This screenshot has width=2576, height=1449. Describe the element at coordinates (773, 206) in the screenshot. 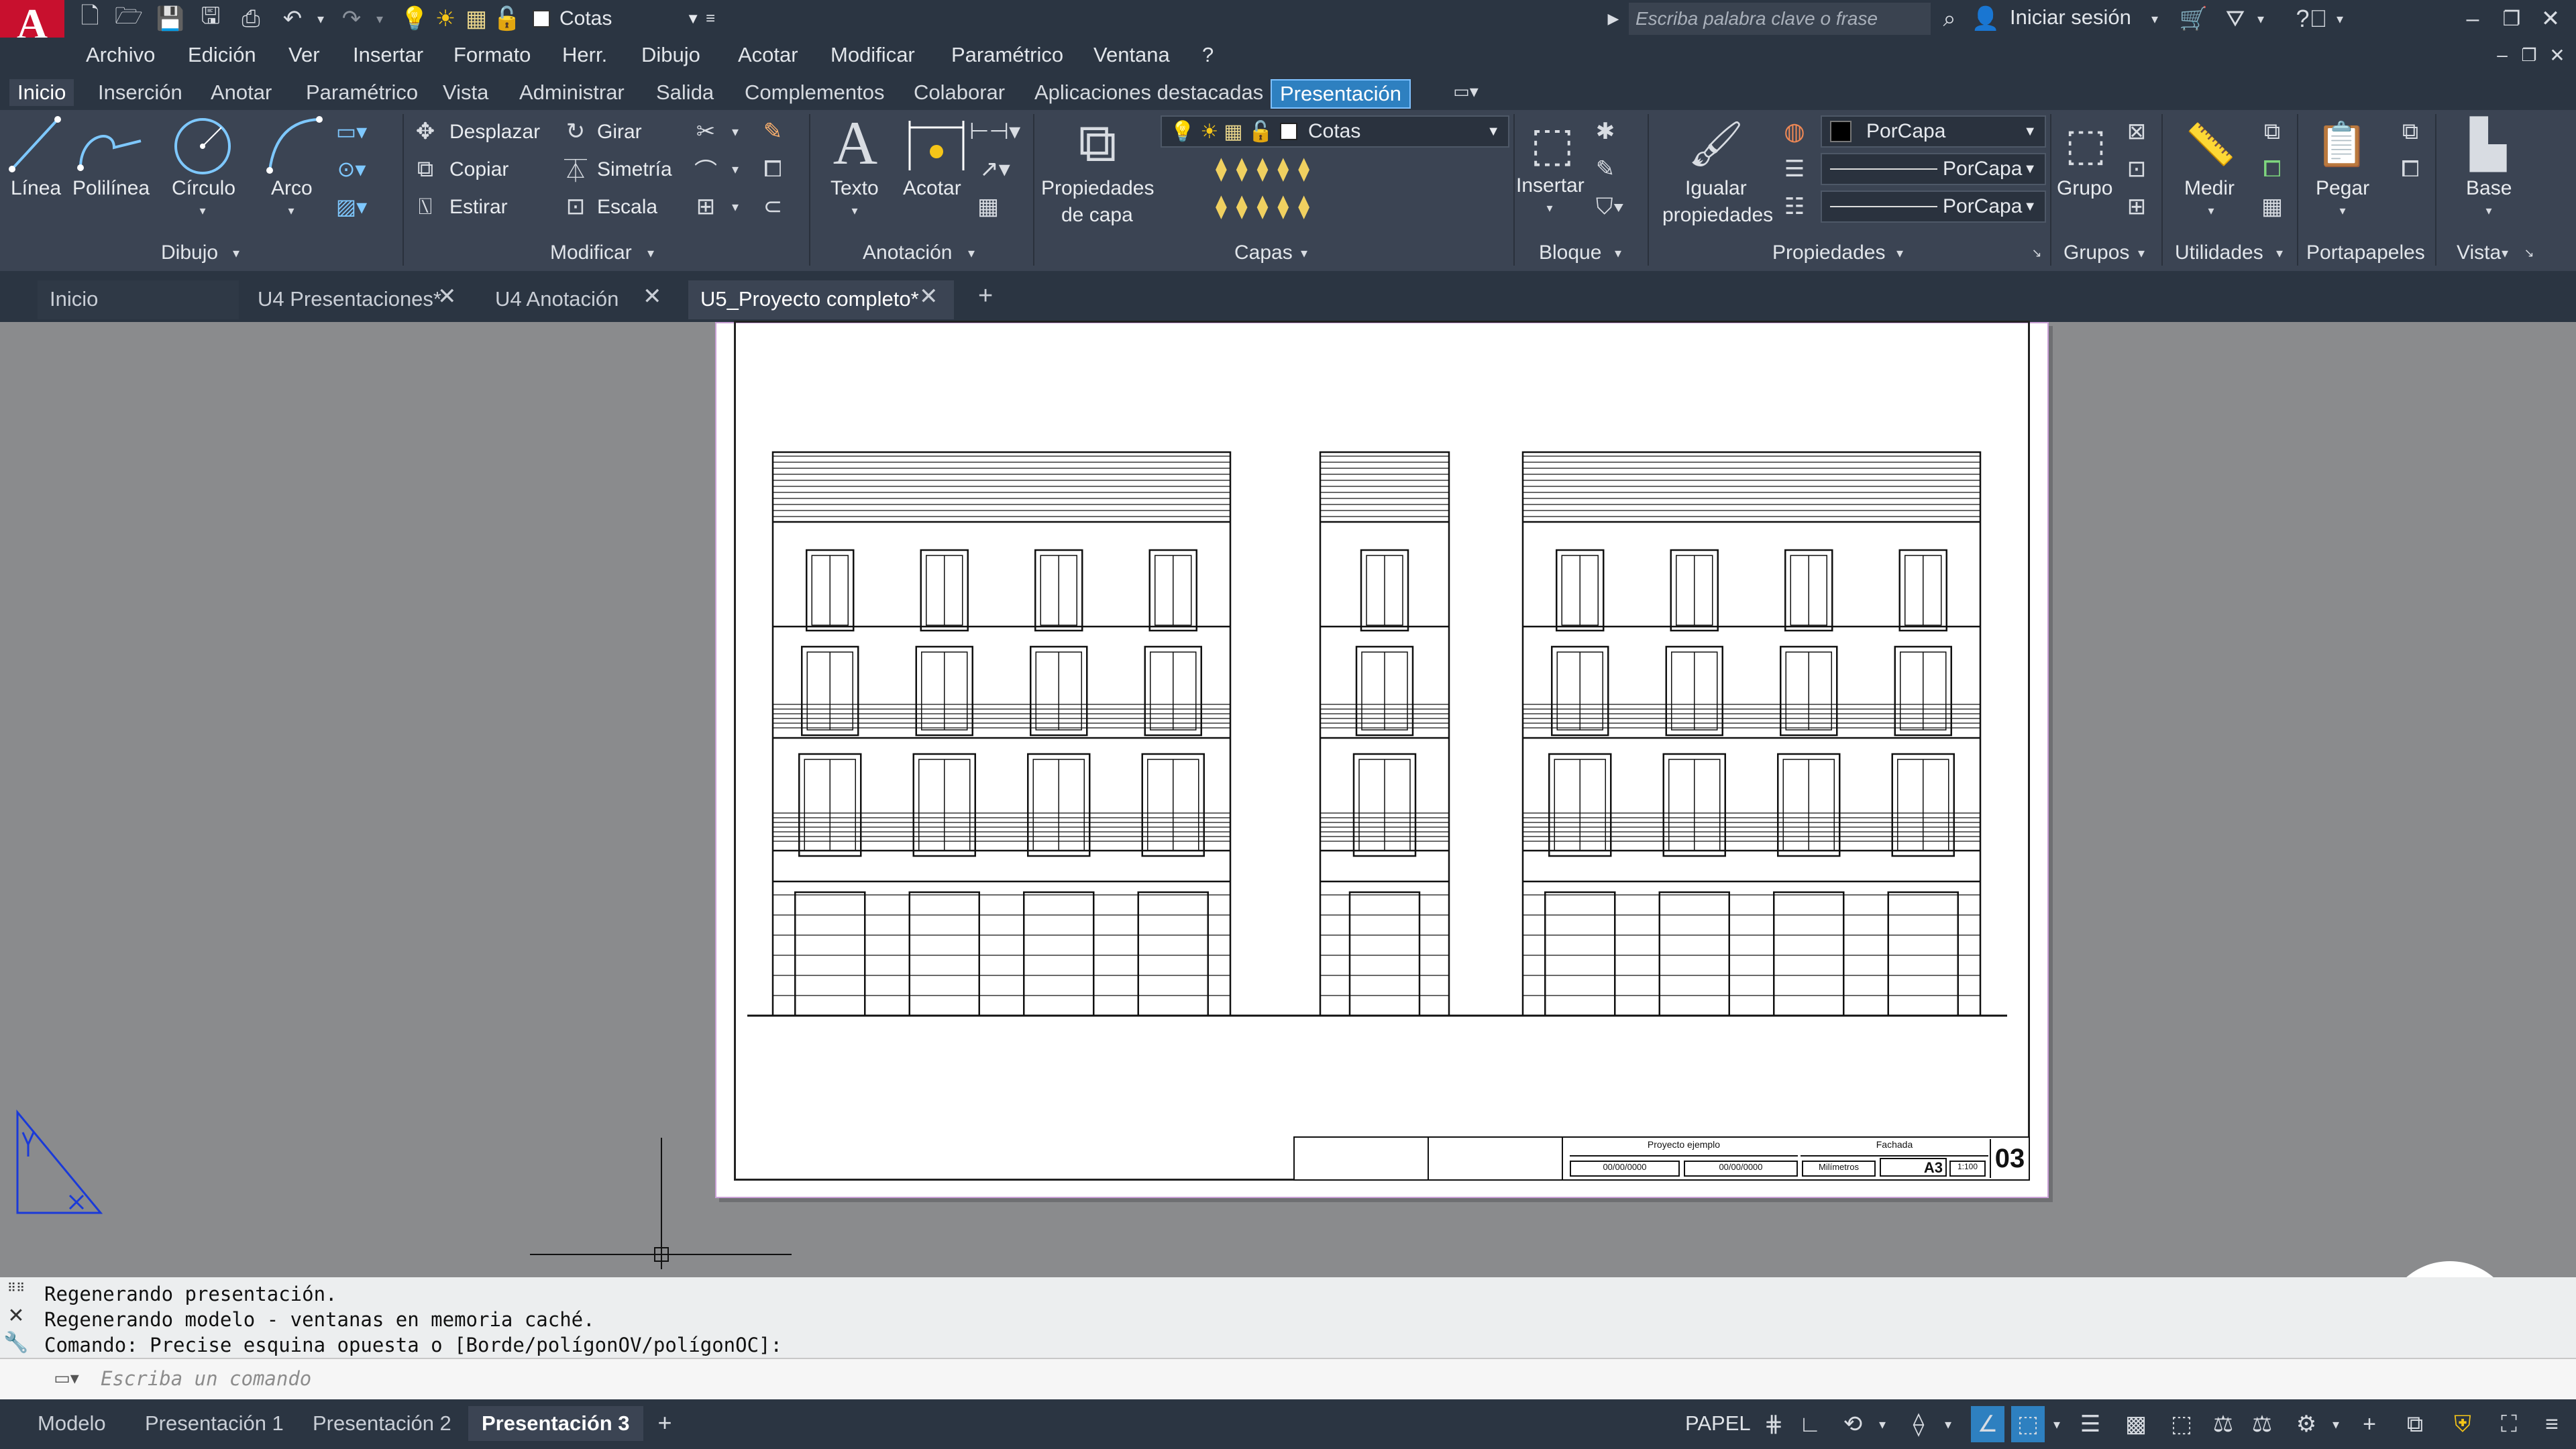

I see `offset-icon: ⊂` at that location.